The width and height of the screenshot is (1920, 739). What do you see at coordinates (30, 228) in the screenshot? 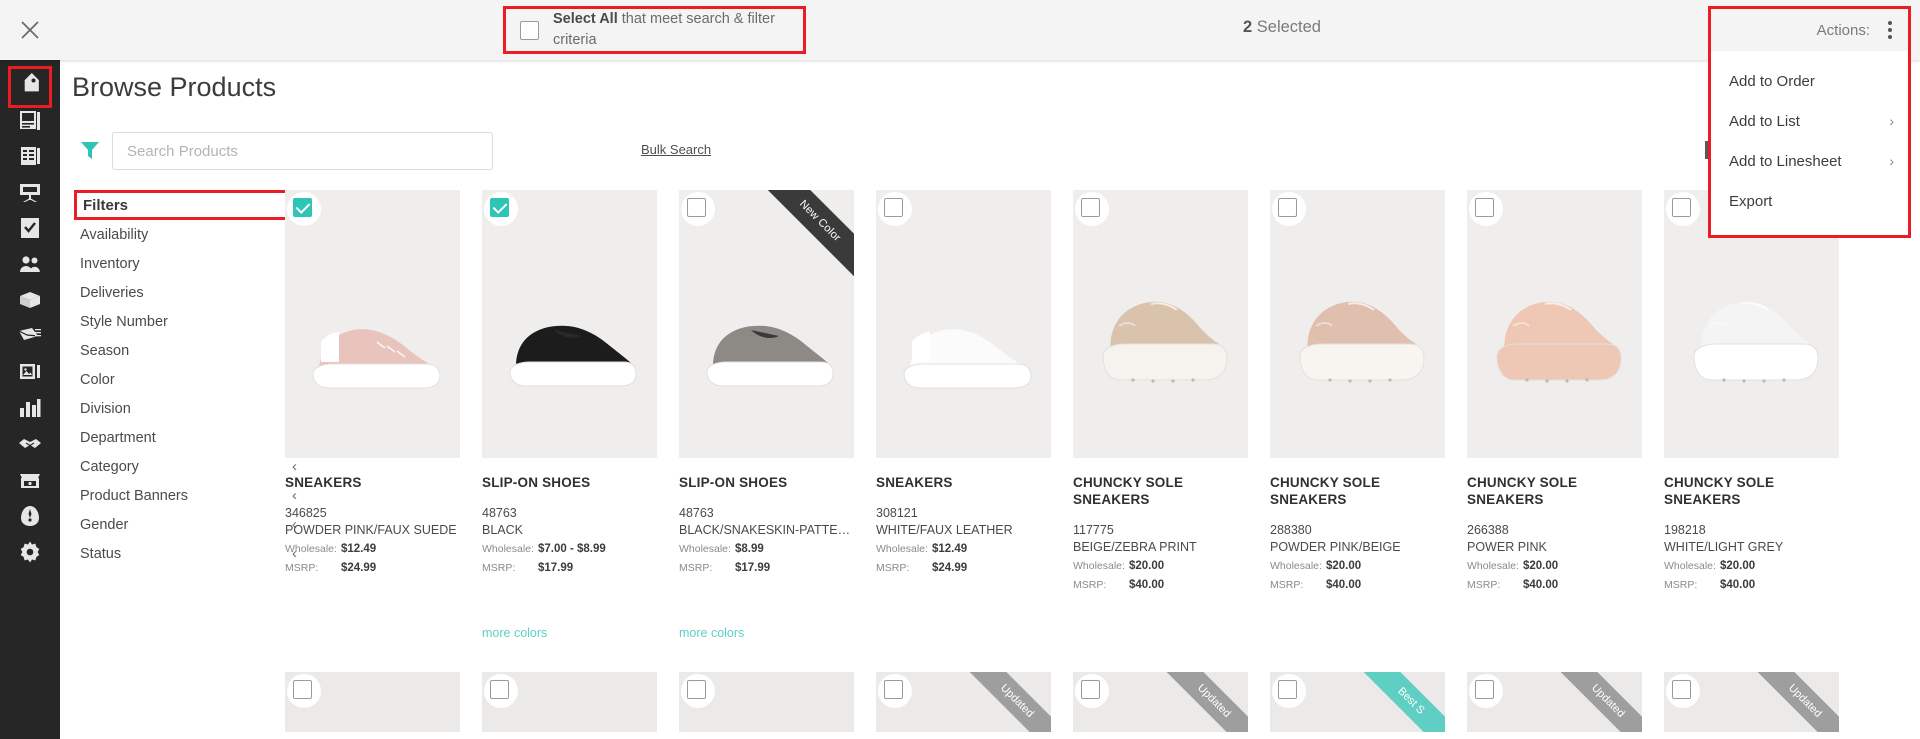
I see `sidebar-item-orders` at bounding box center [30, 228].